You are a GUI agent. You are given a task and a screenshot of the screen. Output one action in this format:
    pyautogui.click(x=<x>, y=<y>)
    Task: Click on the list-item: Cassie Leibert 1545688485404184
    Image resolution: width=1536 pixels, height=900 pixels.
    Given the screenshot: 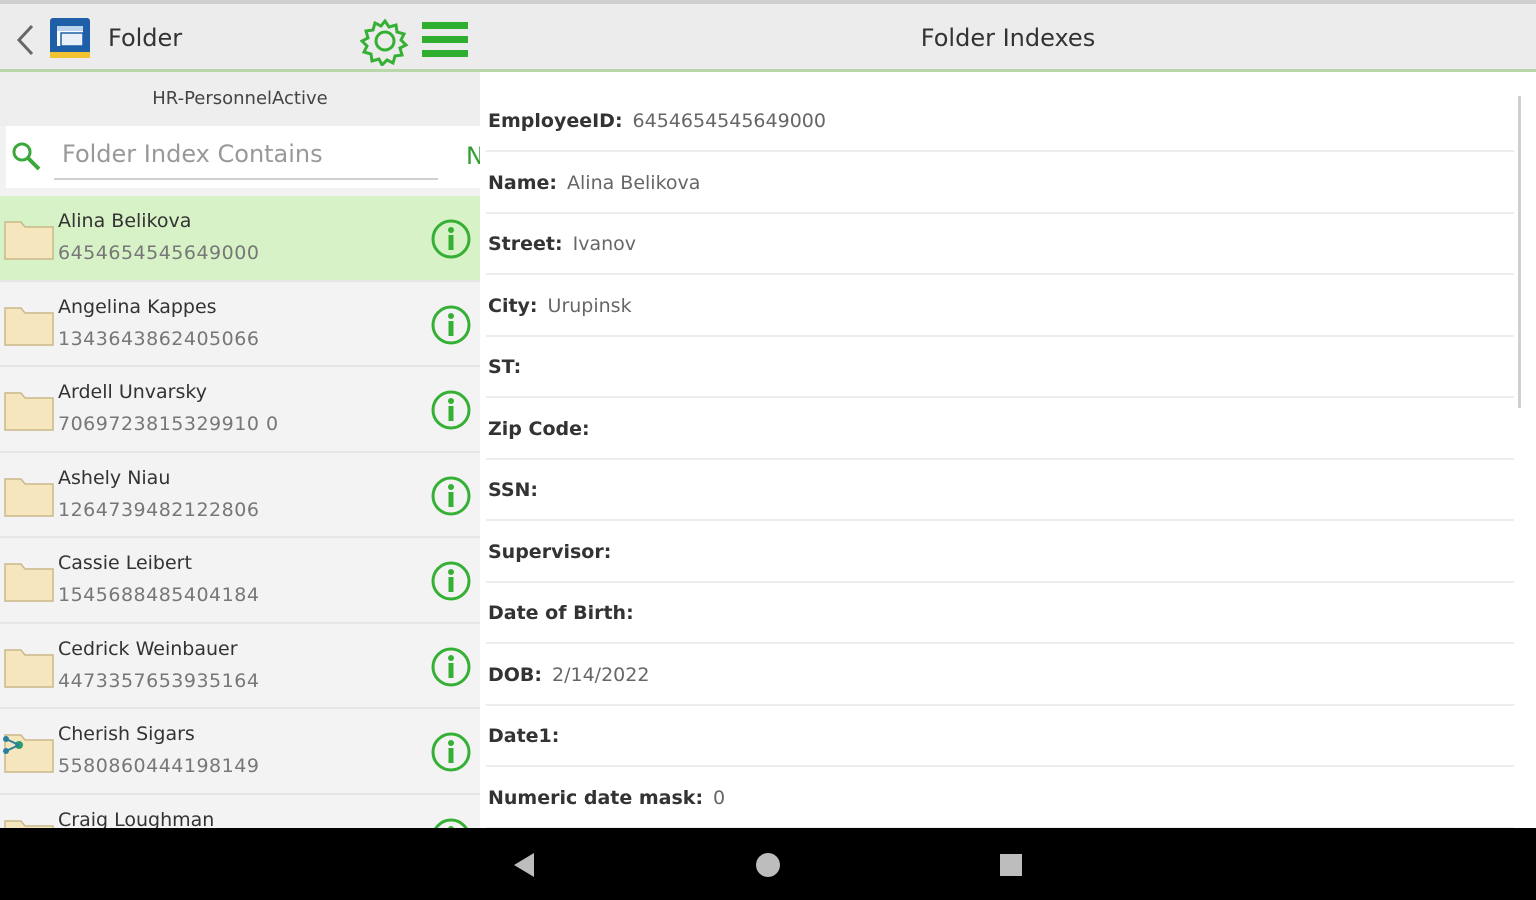 What is the action you would take?
    pyautogui.click(x=240, y=581)
    